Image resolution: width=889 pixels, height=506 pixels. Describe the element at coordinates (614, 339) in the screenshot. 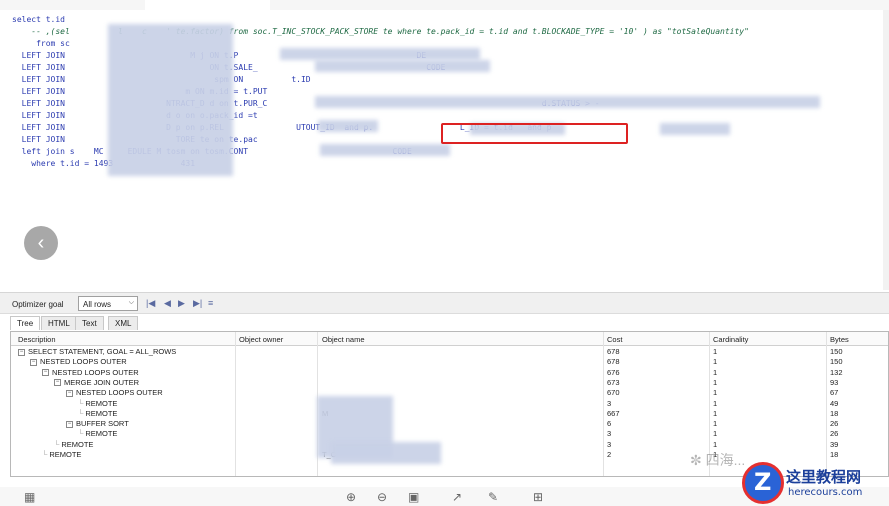

I see `col-cost: Cost` at that location.